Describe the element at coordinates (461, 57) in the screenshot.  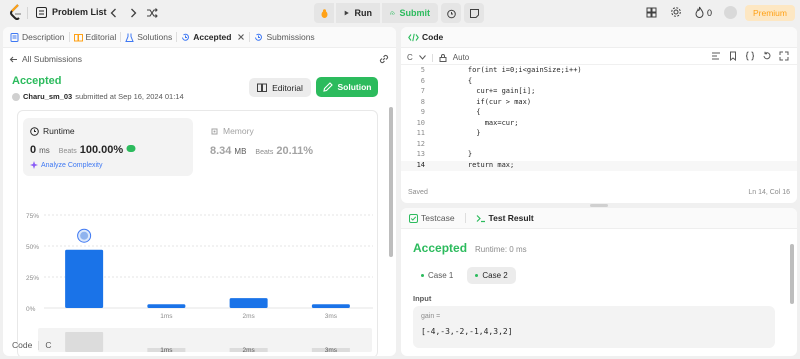
I see `auto-label: Auto` at that location.